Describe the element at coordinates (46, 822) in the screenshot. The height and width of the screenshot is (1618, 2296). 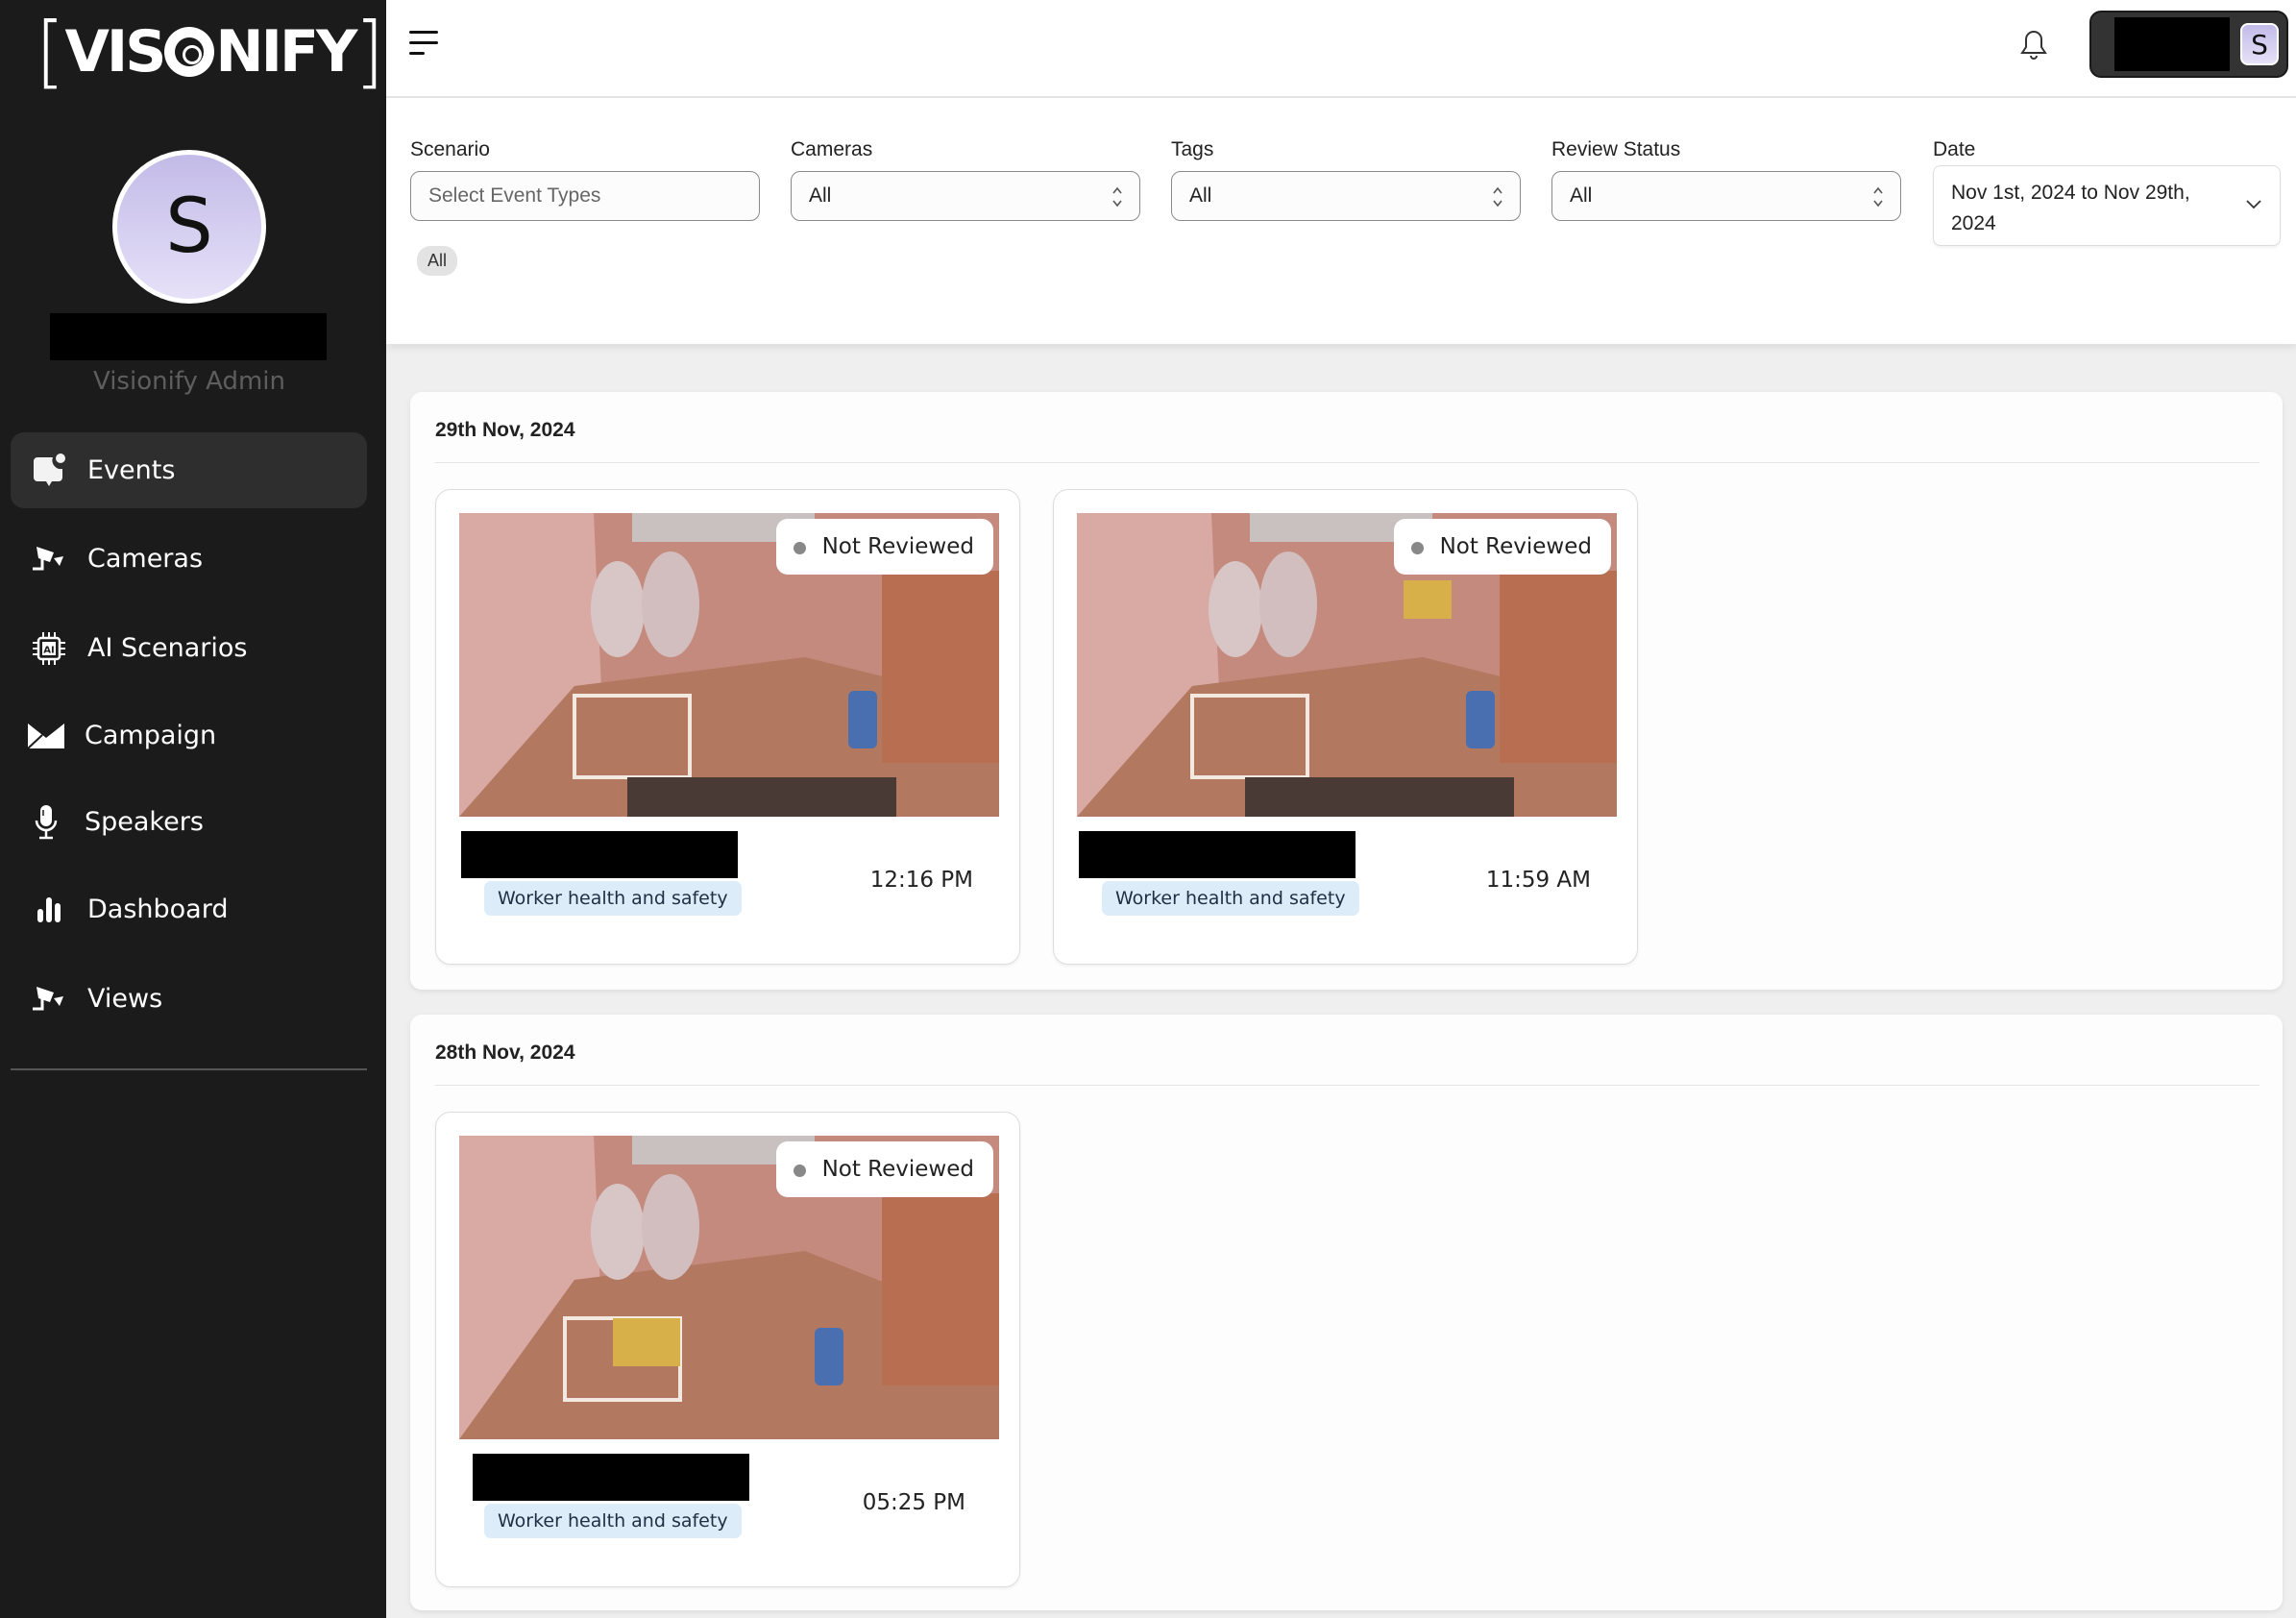
I see `microphone-icon` at that location.